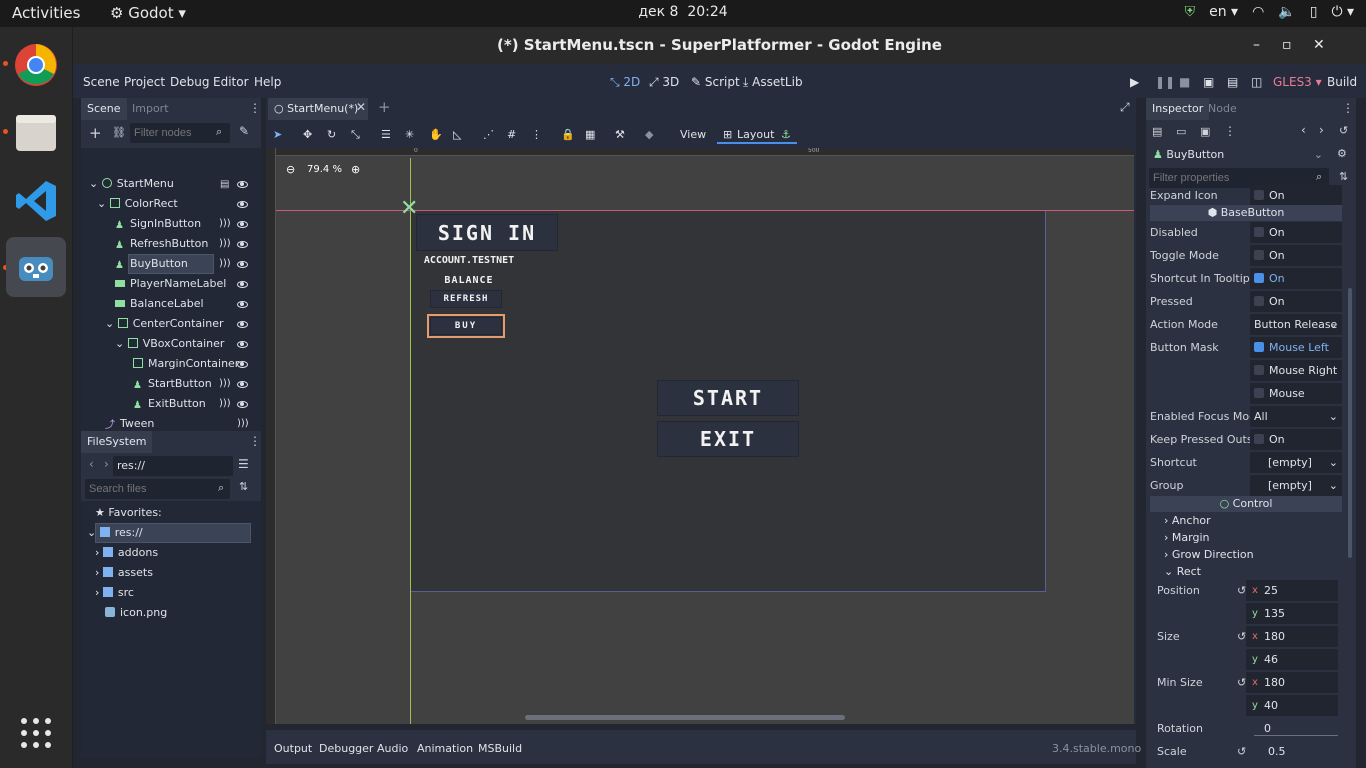 This screenshot has width=1366, height=768. What do you see at coordinates (1184, 82) in the screenshot?
I see `stop-icon: ■` at bounding box center [1184, 82].